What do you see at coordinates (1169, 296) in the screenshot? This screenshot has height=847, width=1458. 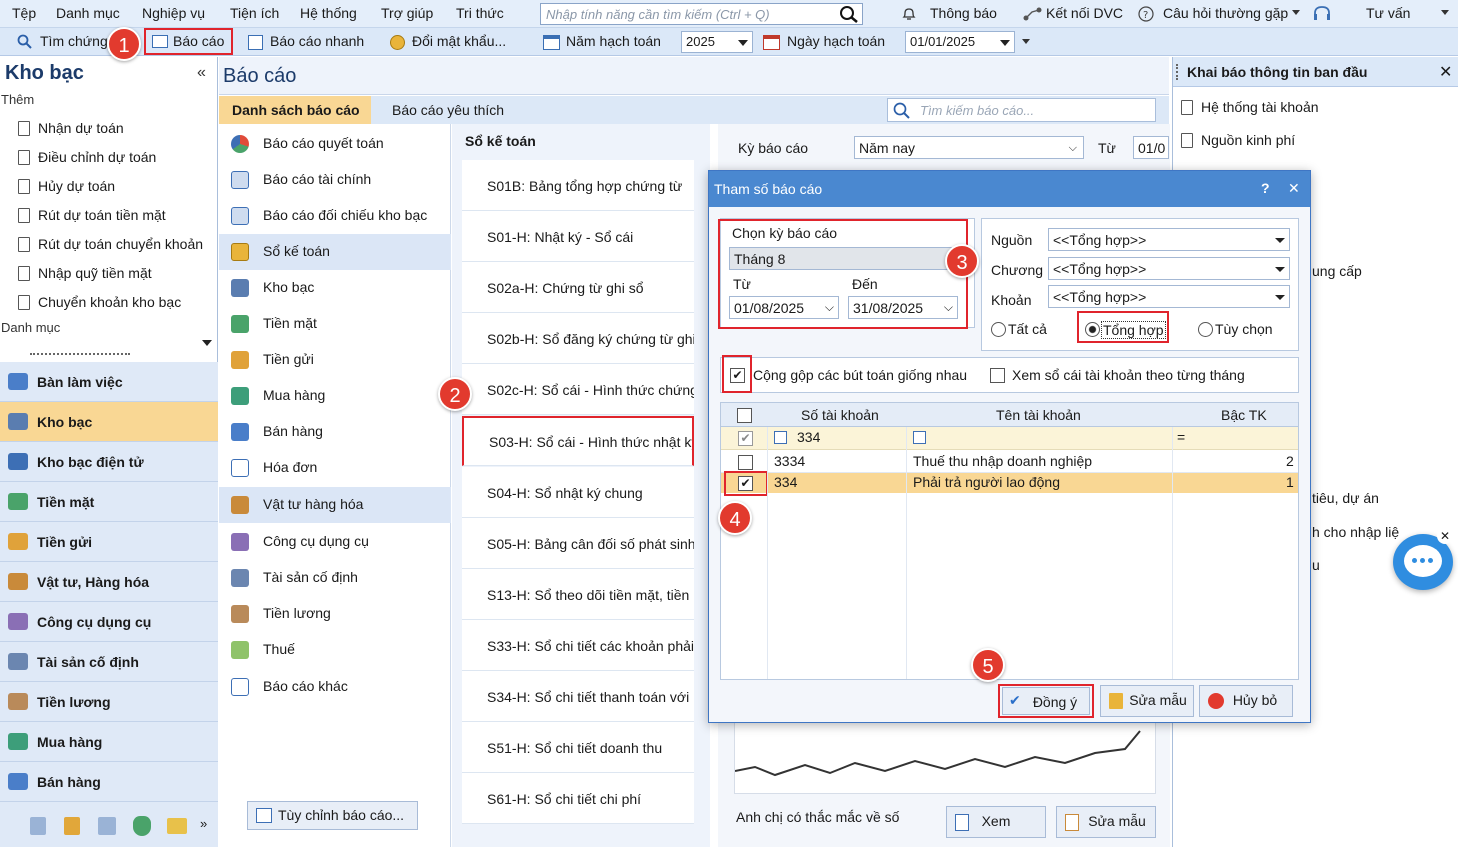 I see `item-select: <<Tổng hợp>>` at bounding box center [1169, 296].